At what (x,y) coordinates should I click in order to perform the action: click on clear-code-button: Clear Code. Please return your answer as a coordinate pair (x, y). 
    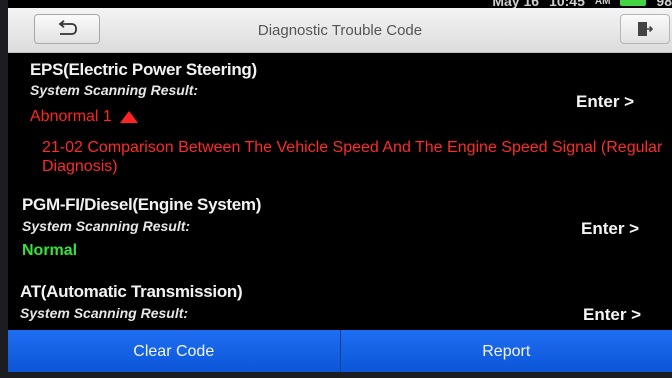
    Looking at the image, I should click on (174, 351).